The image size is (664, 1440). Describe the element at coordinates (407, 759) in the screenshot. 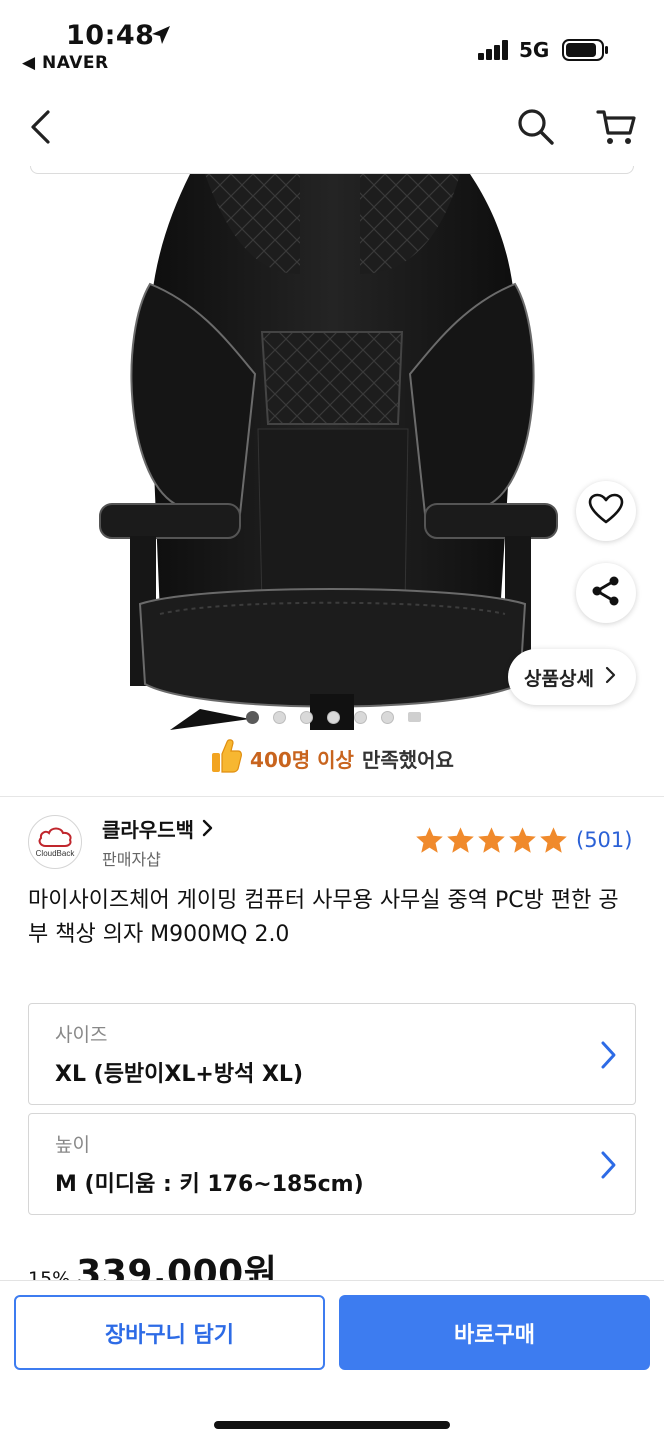

I see `satisfaction-text: 만족했어요` at that location.